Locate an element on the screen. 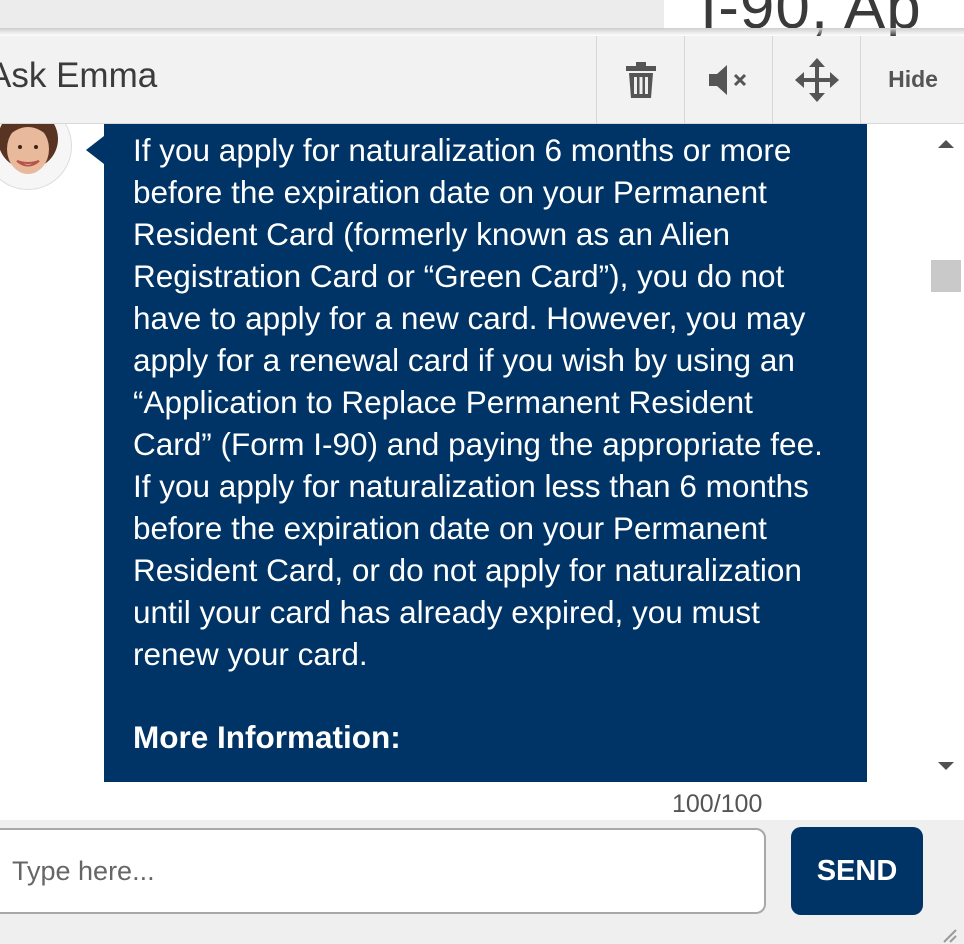  move-button is located at coordinates (816, 79).